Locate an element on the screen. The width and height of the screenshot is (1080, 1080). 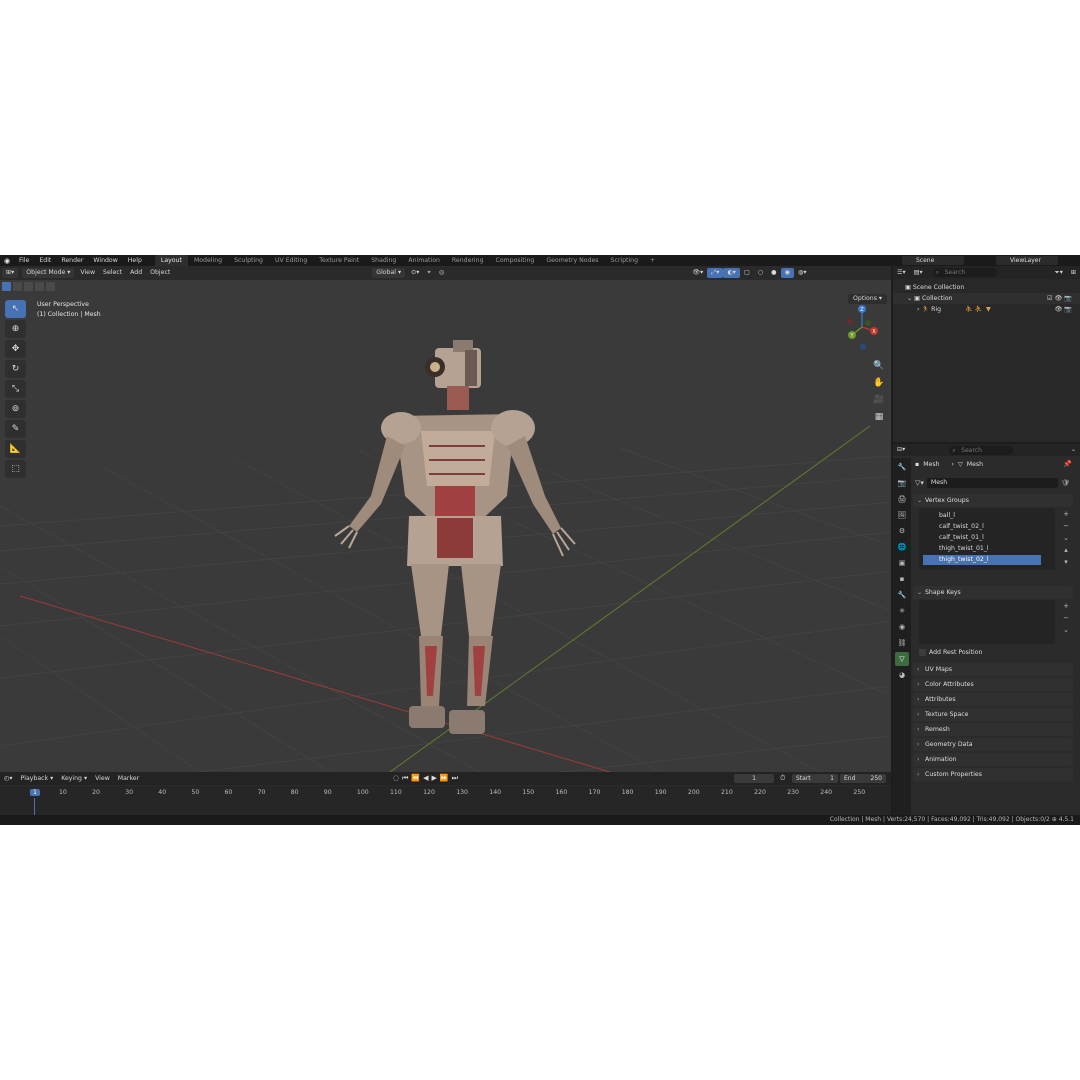
render-tab-icon: 📷 is located at coordinates (902, 483).